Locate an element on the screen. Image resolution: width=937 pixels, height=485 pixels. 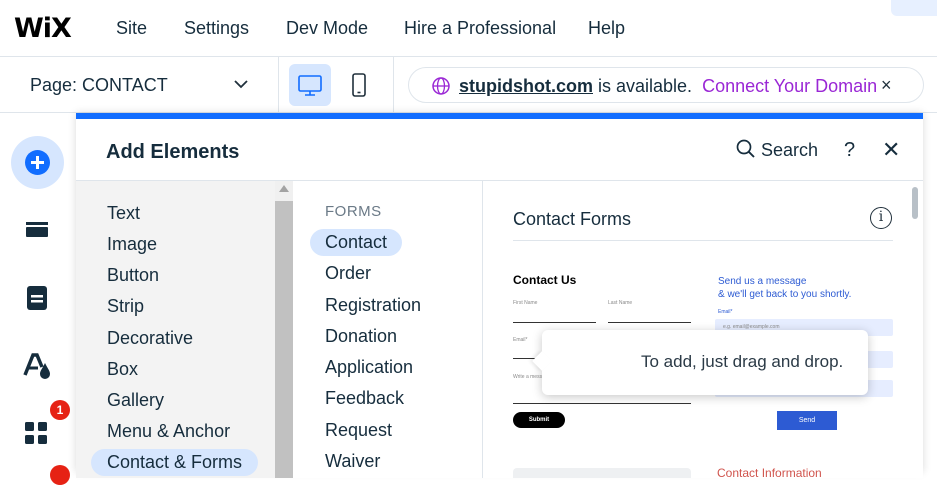
mobile-view-button is located at coordinates (359, 85).